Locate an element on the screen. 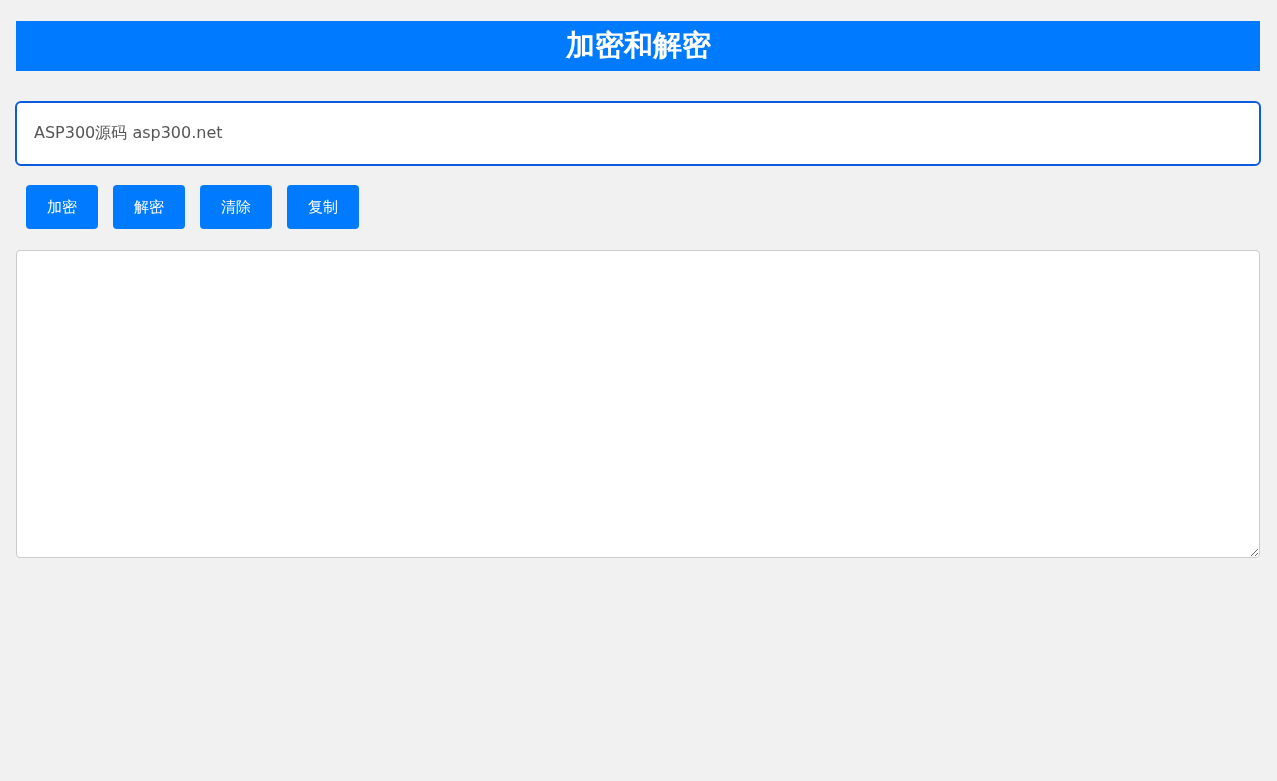  action-button: 解密 is located at coordinates (149, 207).